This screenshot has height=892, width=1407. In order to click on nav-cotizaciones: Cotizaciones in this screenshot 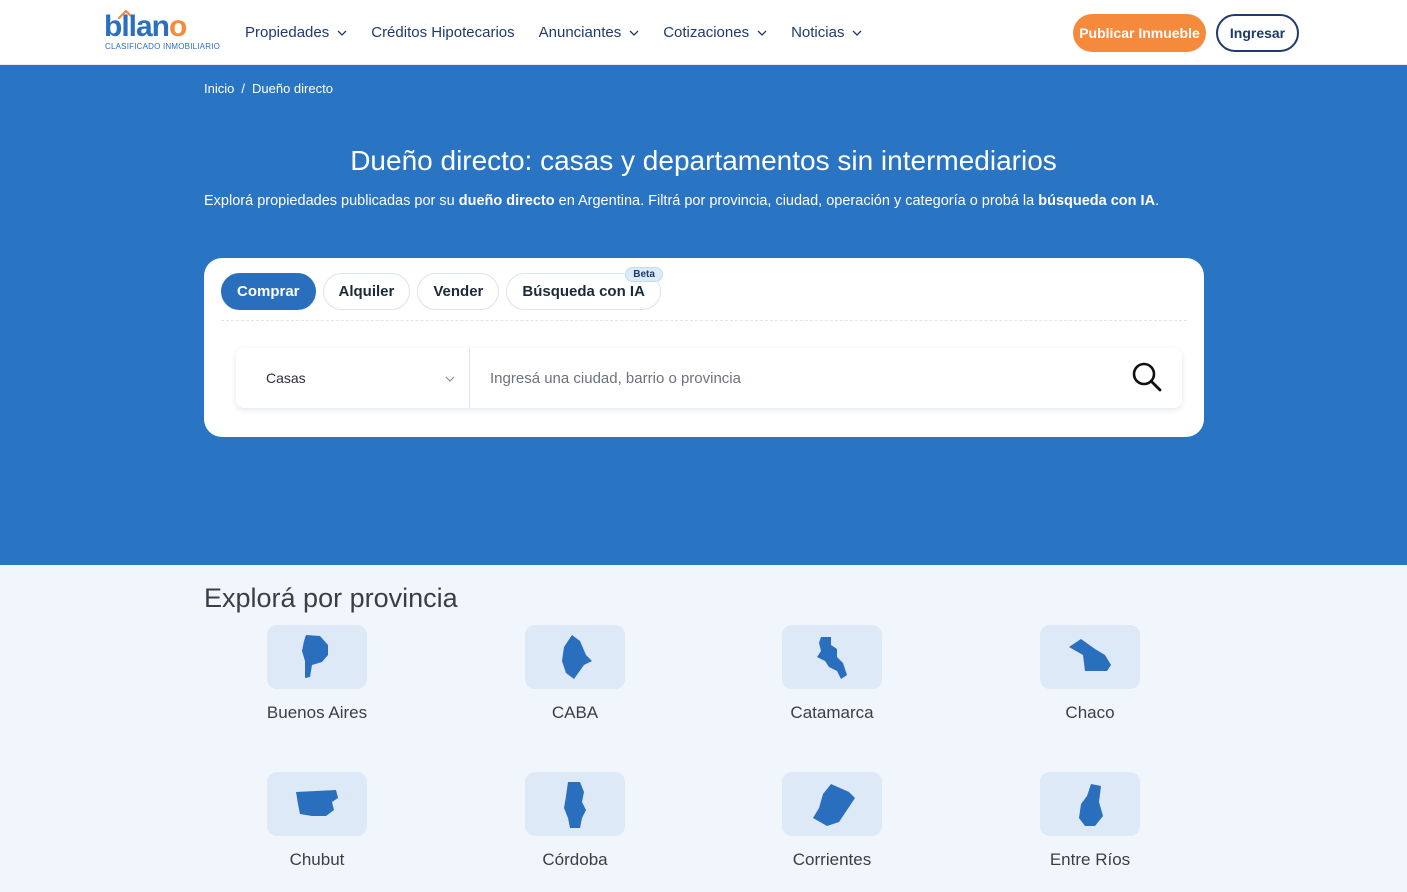, I will do `click(715, 32)`.